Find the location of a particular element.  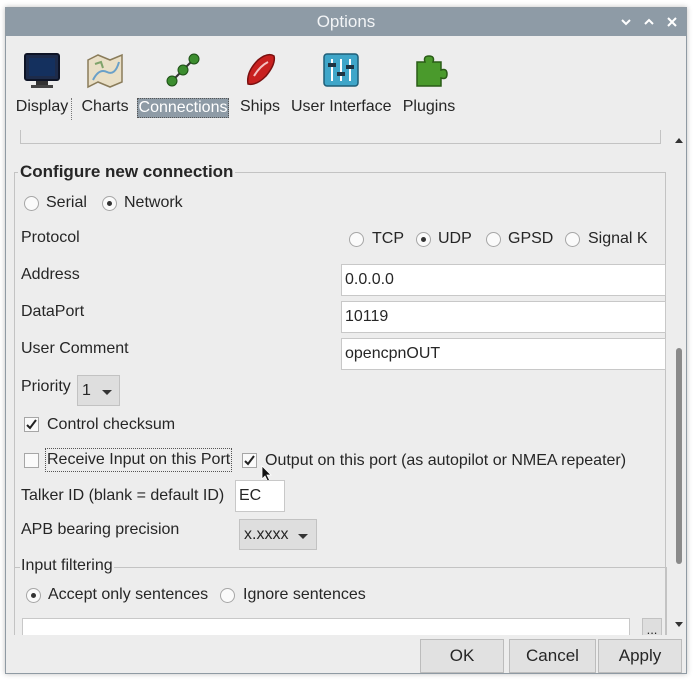

tab-label: Plugins is located at coordinates (429, 106).